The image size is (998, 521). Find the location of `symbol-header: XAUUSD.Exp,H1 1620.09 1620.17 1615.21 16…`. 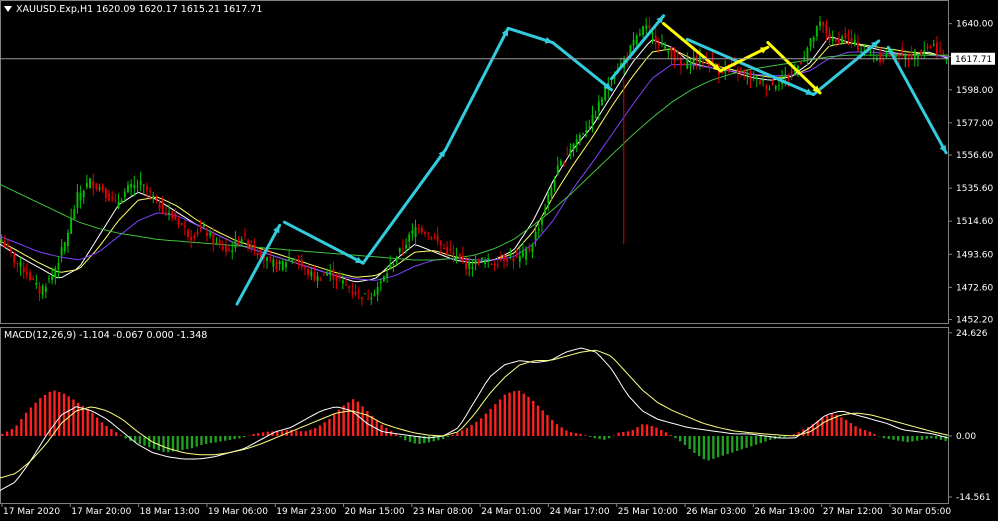

symbol-header: XAUUSD.Exp,H1 1620.09 1620.17 1615.21 16… is located at coordinates (139, 9).